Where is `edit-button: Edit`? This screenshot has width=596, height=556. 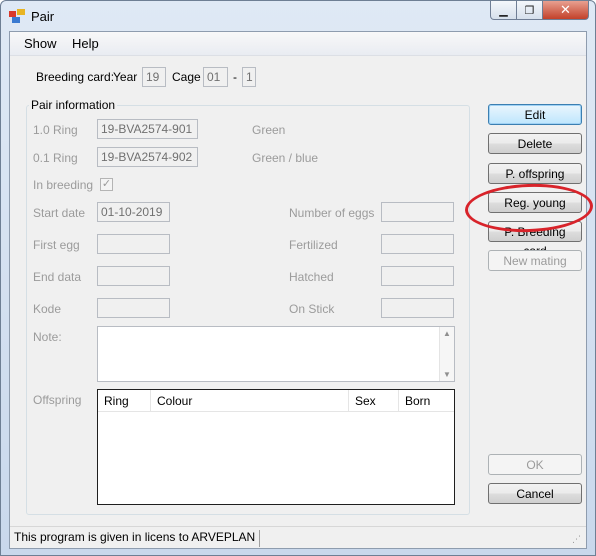 edit-button: Edit is located at coordinates (535, 114).